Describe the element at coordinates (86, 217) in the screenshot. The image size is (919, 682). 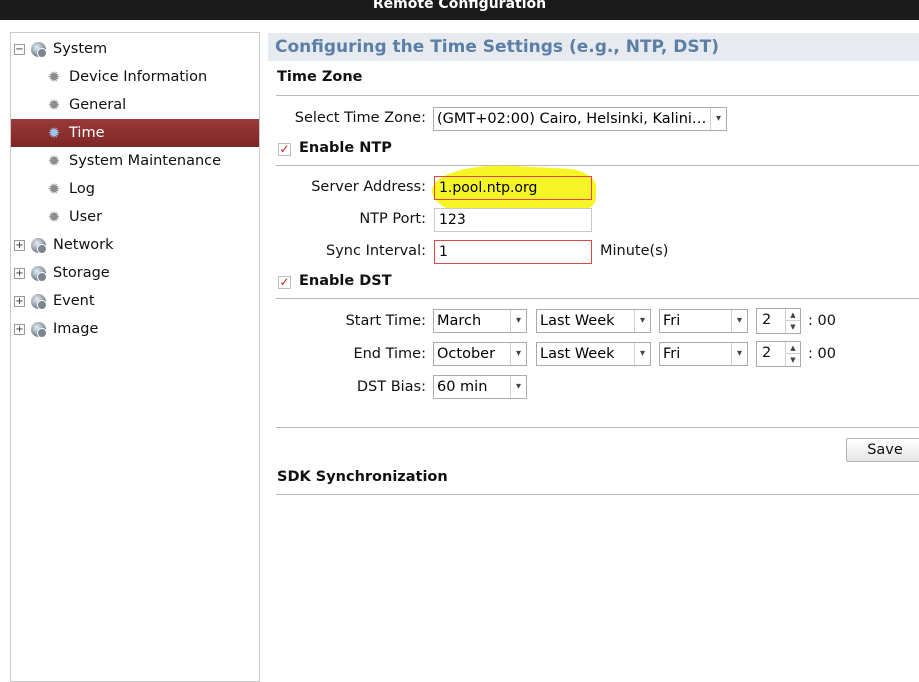
I see `tree-item-label: User` at that location.